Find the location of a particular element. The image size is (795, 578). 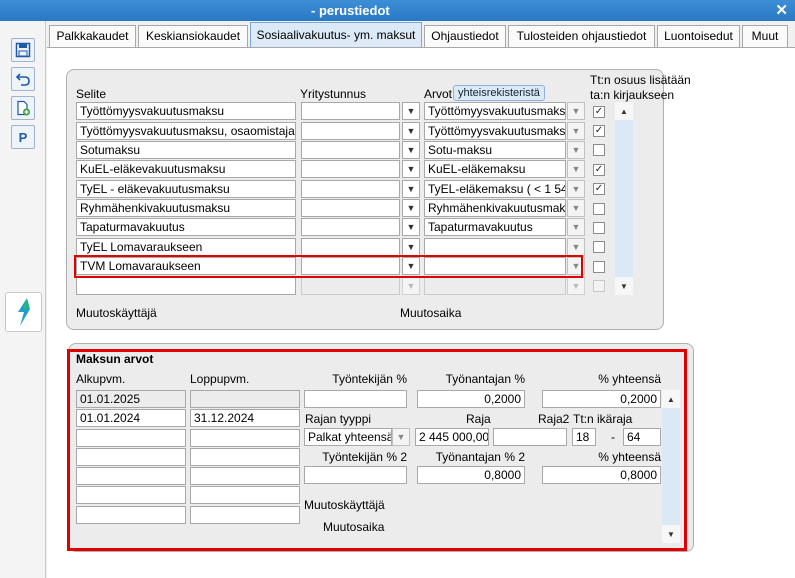

arrow-up-icon: ▲ is located at coordinates (624, 111).